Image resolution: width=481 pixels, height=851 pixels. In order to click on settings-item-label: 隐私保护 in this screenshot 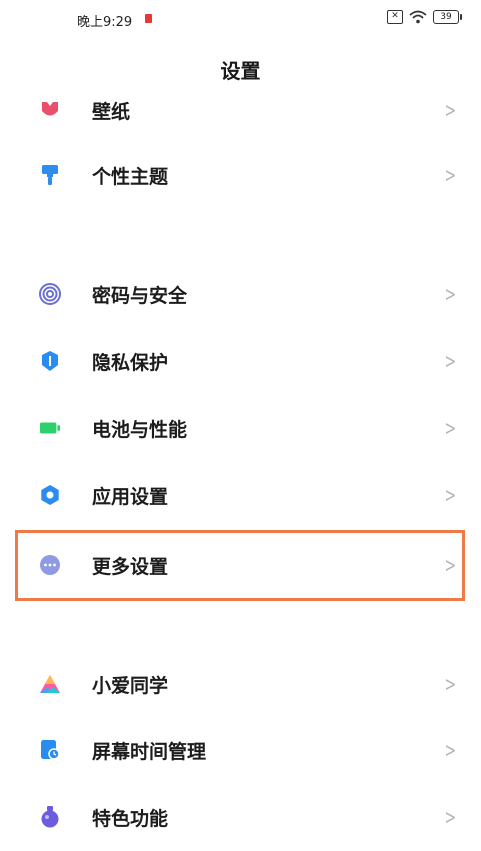, I will do `click(130, 362)`.